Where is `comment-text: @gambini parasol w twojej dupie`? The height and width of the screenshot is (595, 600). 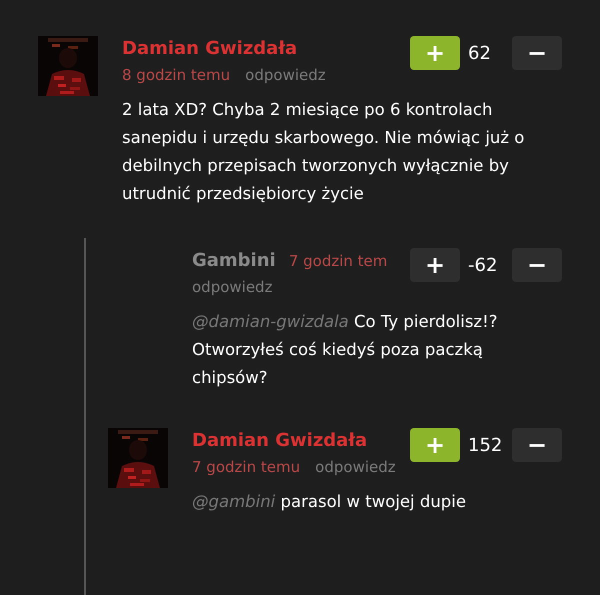
comment-text: @gambini parasol w twojej dupie is located at coordinates (330, 502).